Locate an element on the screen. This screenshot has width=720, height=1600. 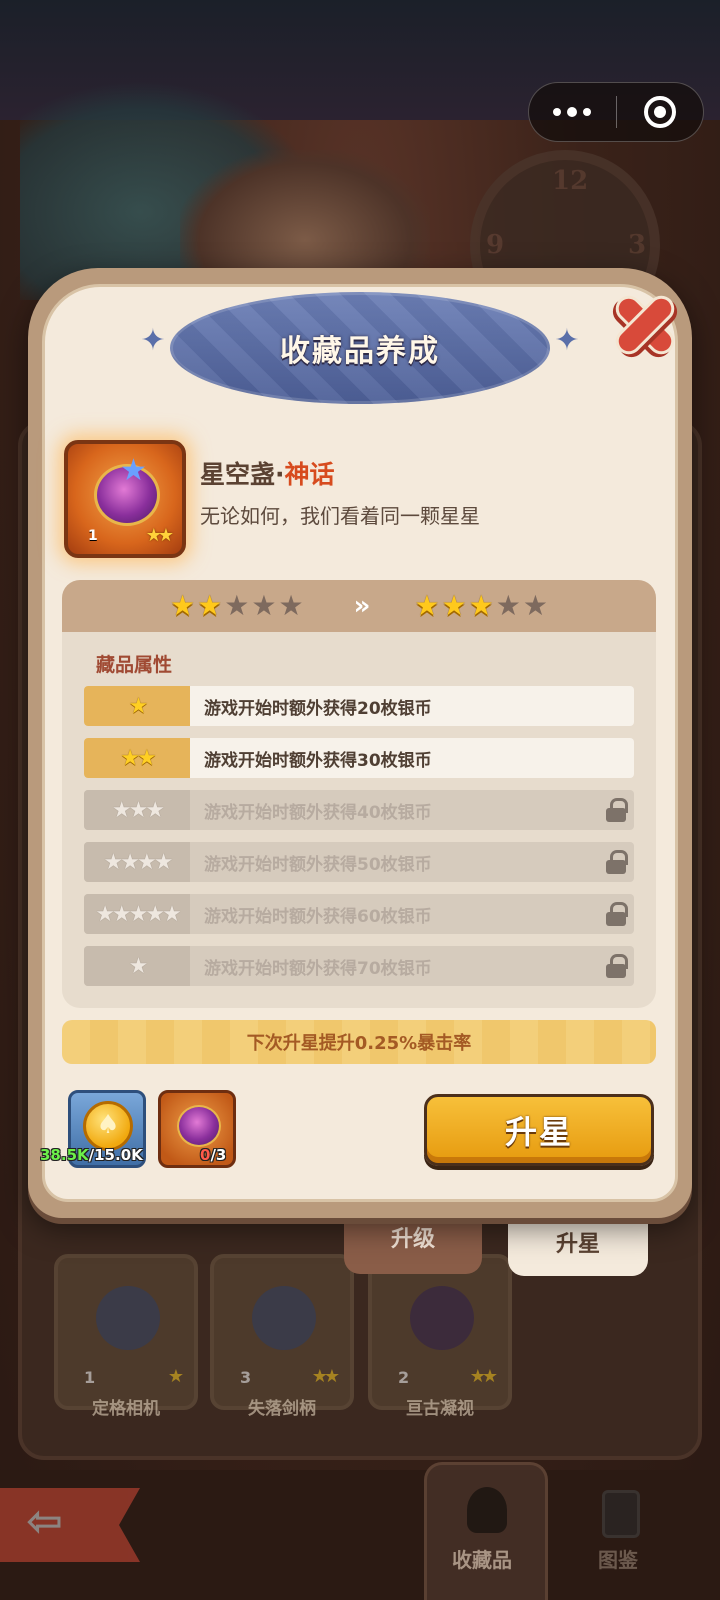
nav-item-collection is located at coordinates (486, 1531).